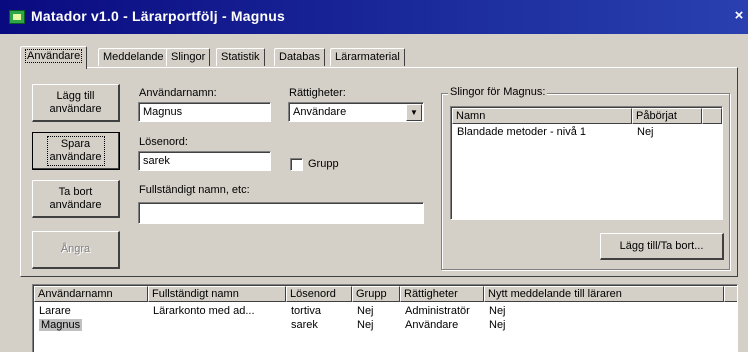  Describe the element at coordinates (304, 325) in the screenshot. I see `cell-password: sarek` at that location.